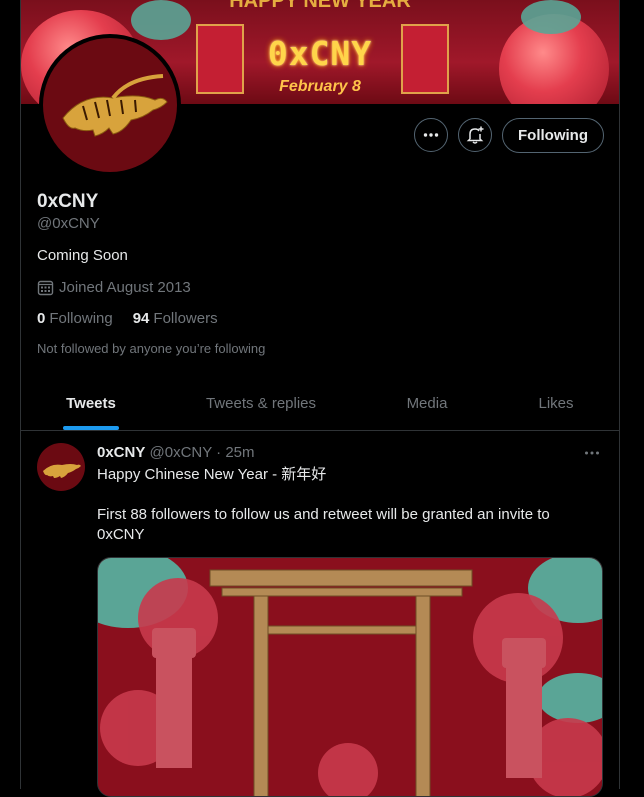 The height and width of the screenshot is (797, 644). What do you see at coordinates (68, 201) in the screenshot?
I see `profile-name: 0xCNY` at bounding box center [68, 201].